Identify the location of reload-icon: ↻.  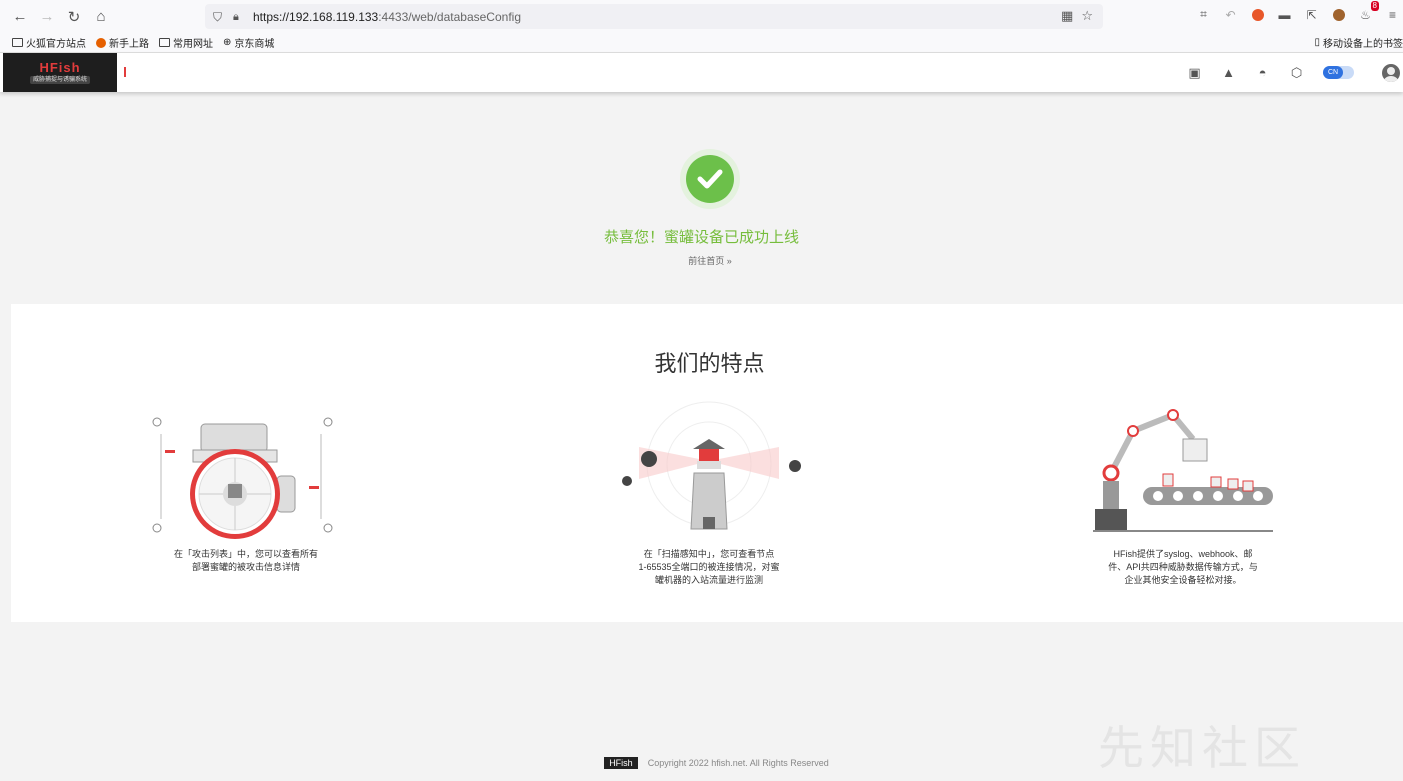
(74, 17).